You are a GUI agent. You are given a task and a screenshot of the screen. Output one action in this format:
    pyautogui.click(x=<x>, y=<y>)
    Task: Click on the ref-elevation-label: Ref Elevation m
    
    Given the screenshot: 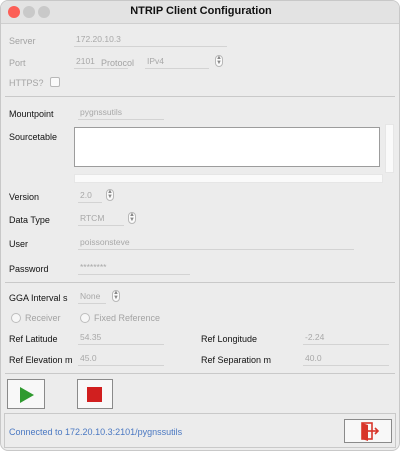 What is the action you would take?
    pyautogui.click(x=41, y=360)
    